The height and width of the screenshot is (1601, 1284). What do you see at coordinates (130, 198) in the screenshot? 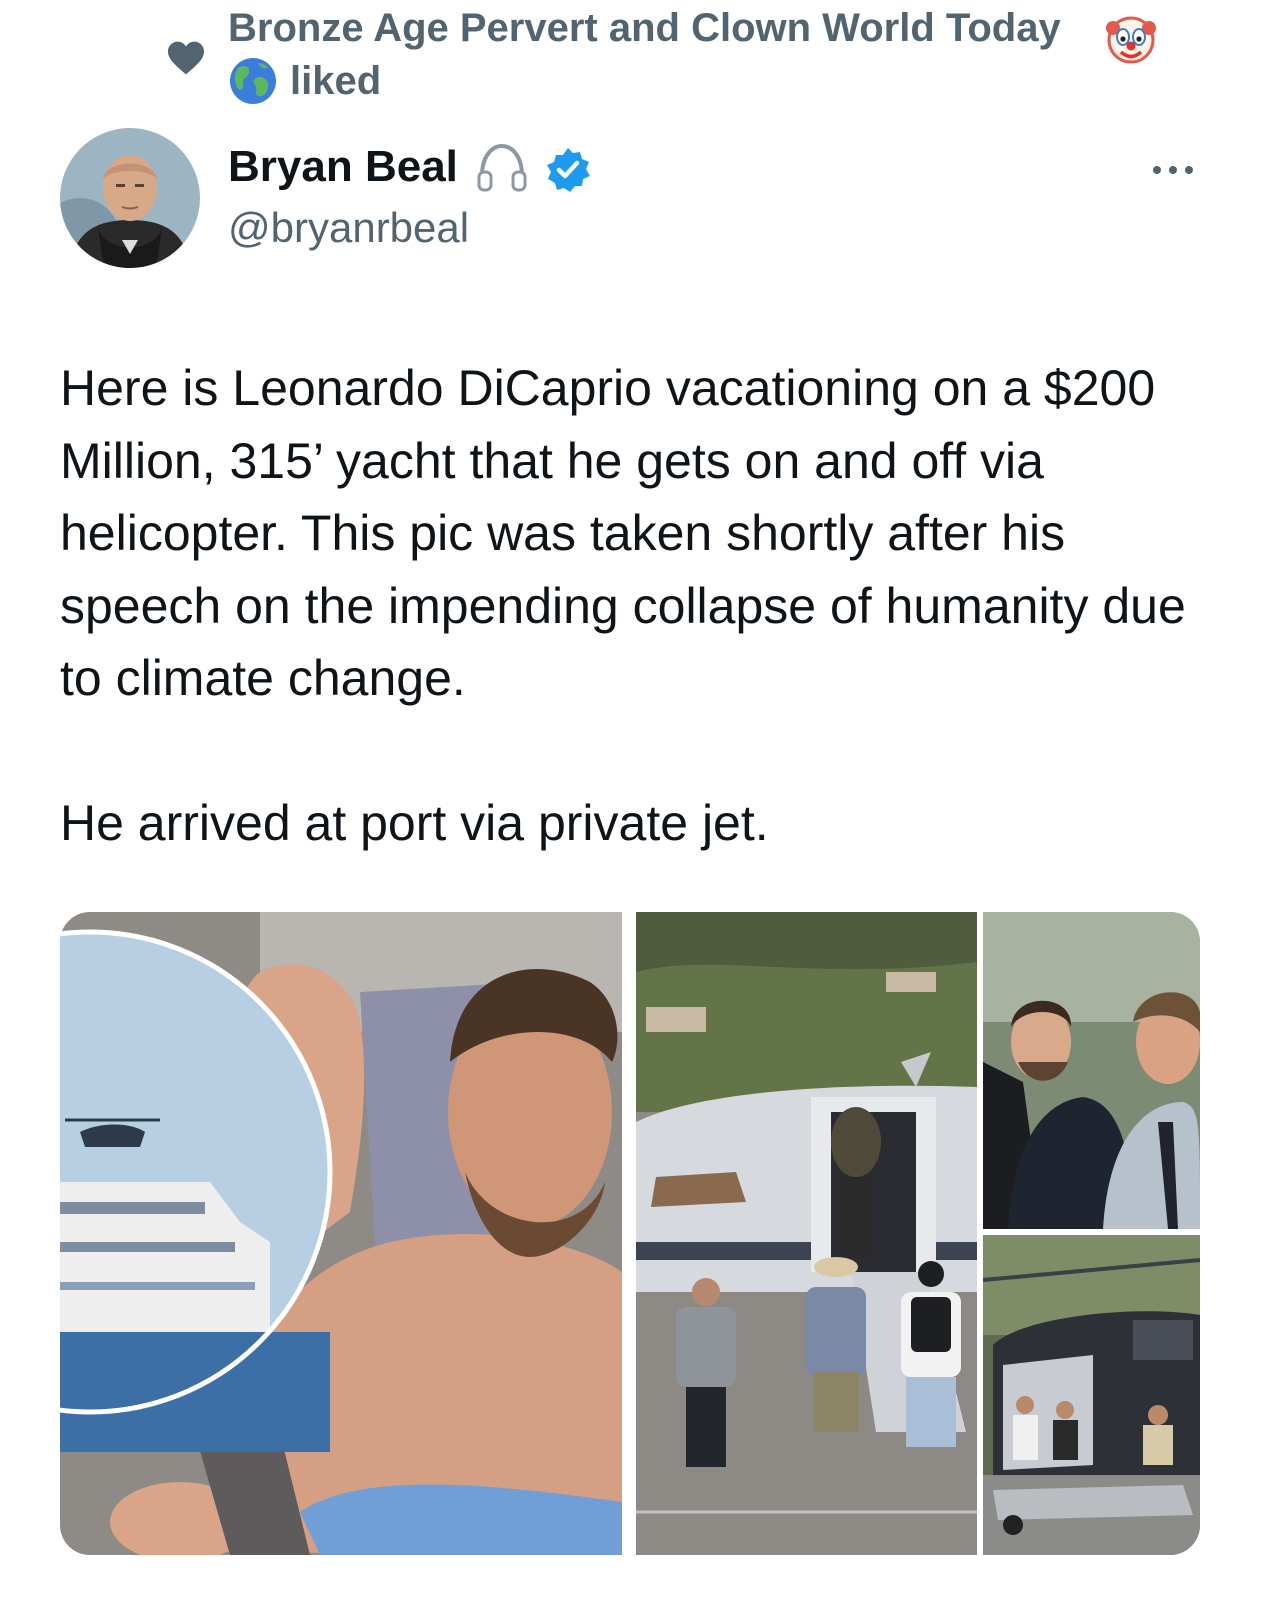
I see `avatar` at bounding box center [130, 198].